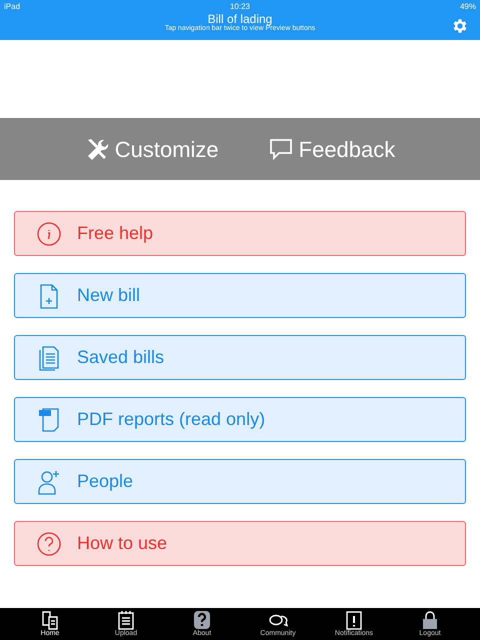  Describe the element at coordinates (49, 357) in the screenshot. I see `documents-icon` at that location.